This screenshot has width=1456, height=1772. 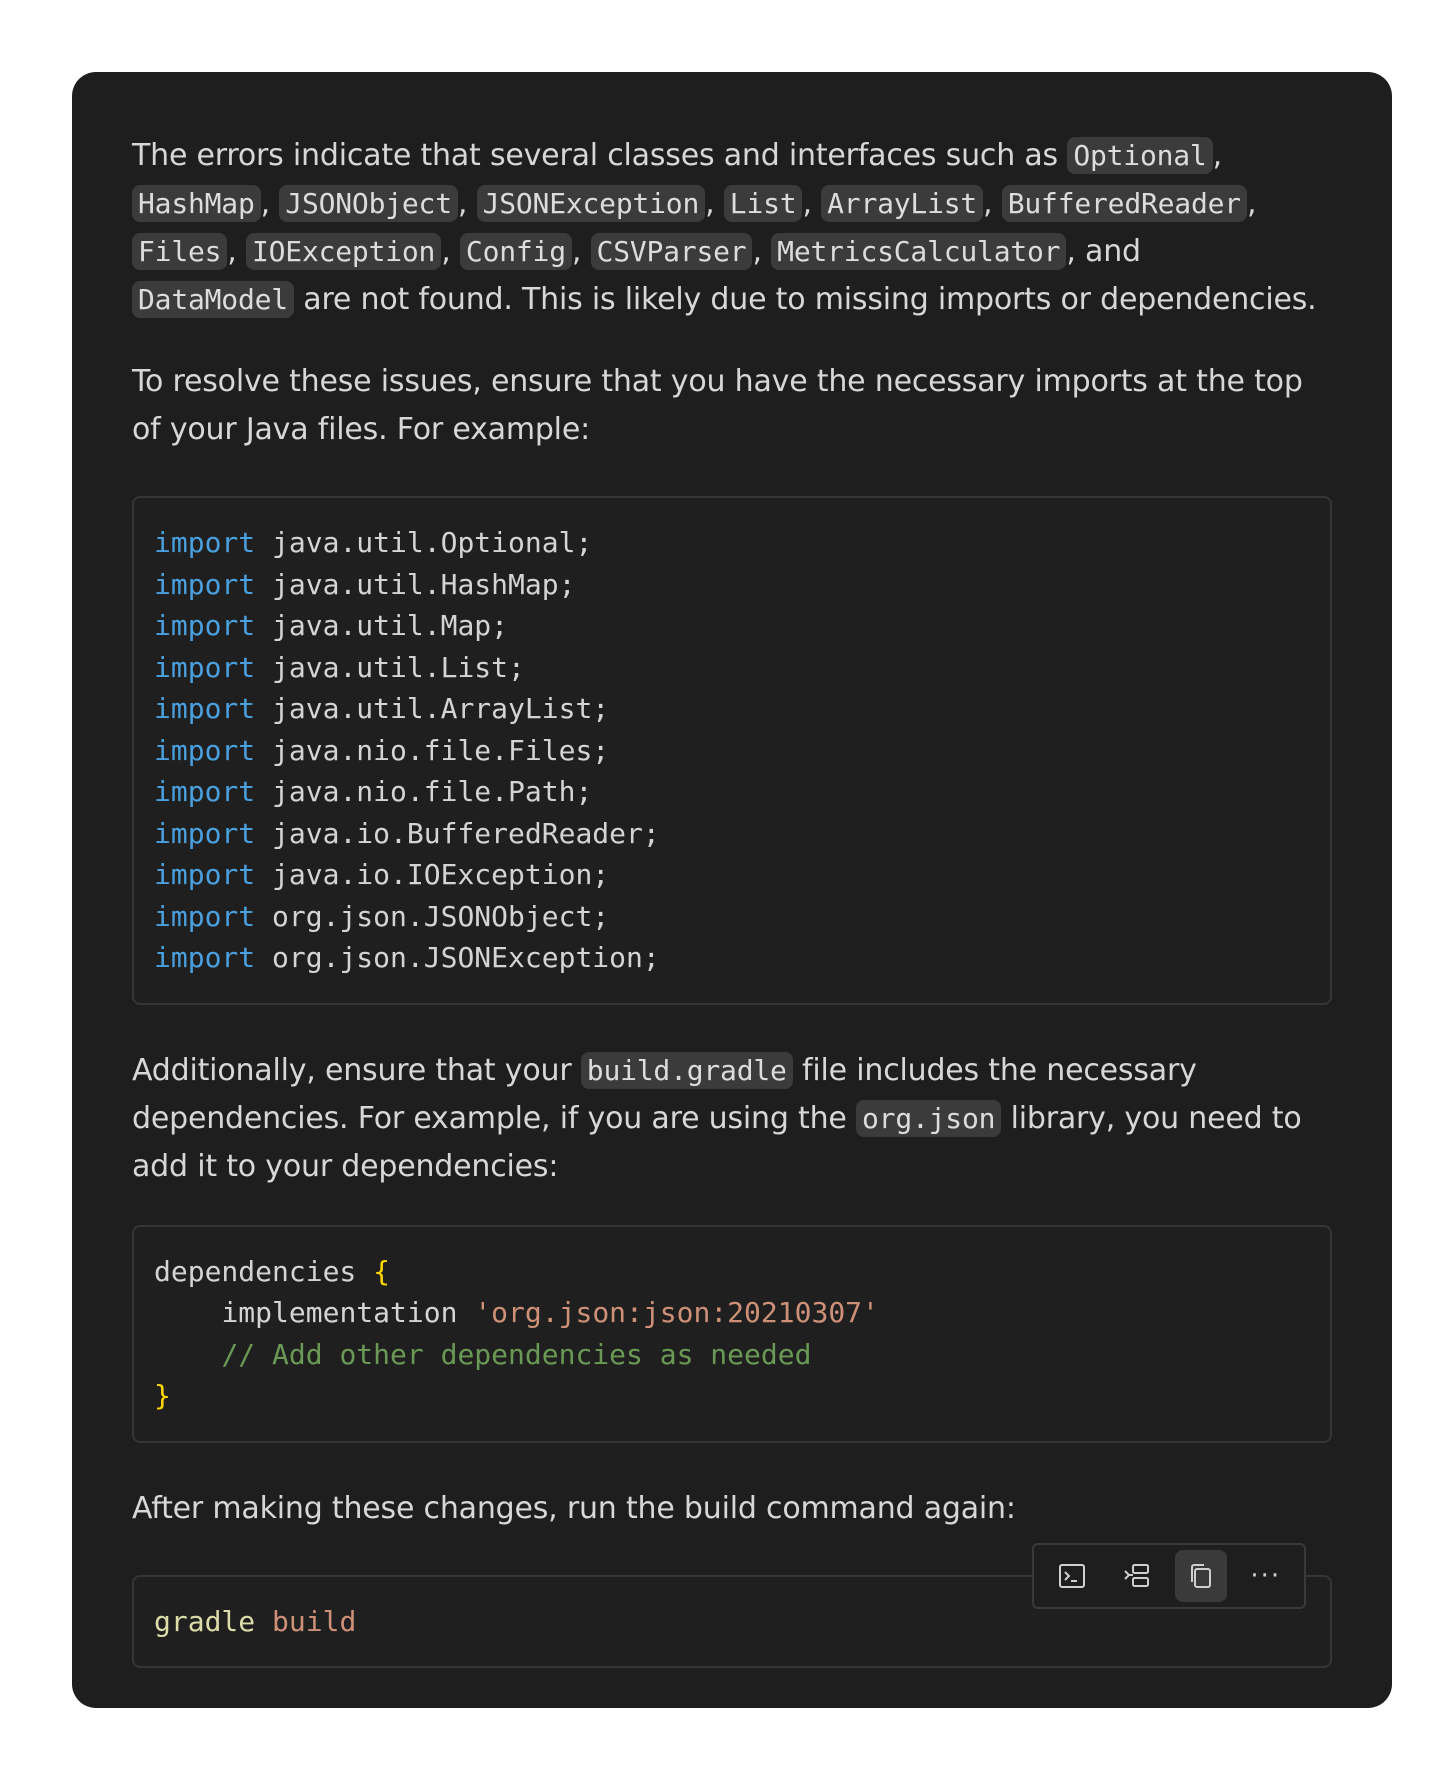 I want to click on code-import-path: org.json.JSONException;, so click(x=466, y=957).